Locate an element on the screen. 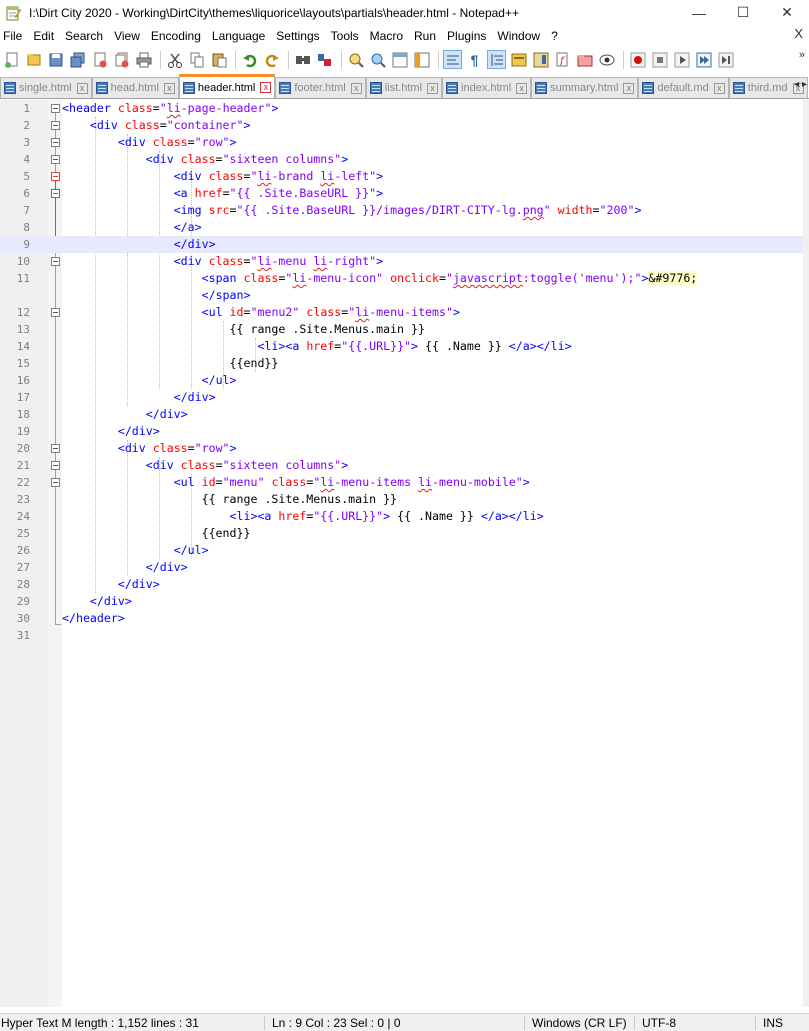  menu-view: View is located at coordinates (128, 36).